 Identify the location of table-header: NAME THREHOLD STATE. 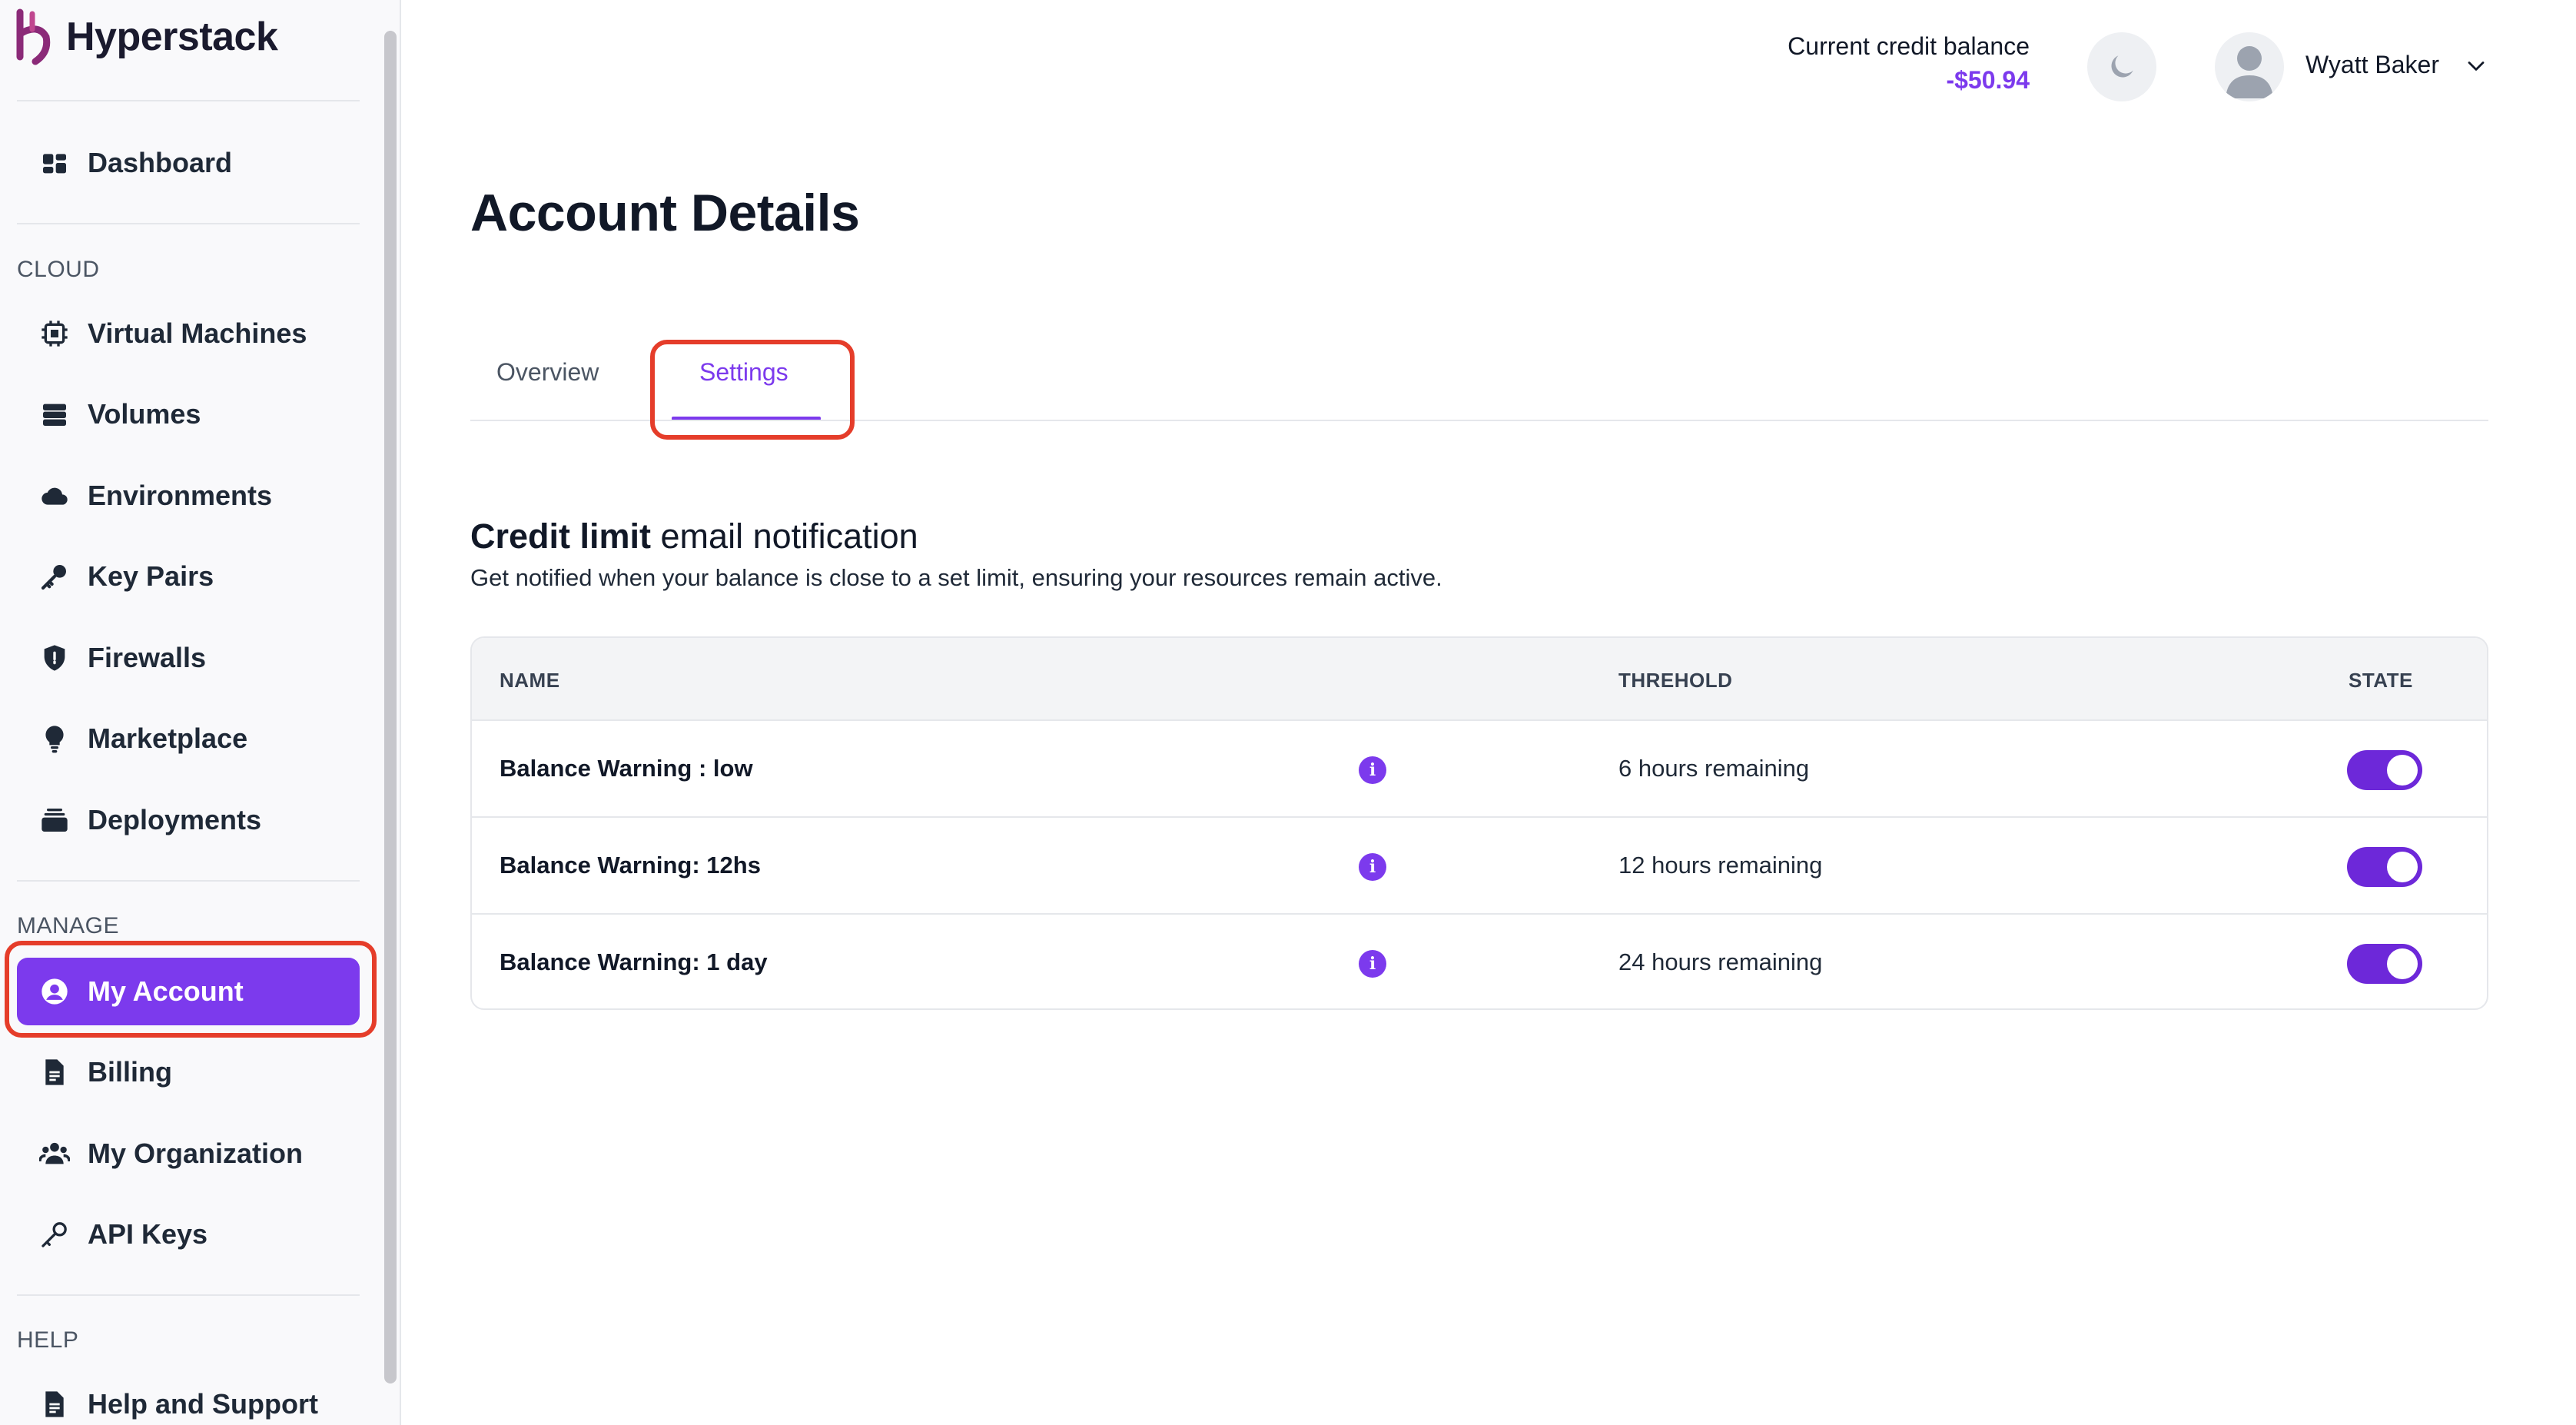
(1479, 680).